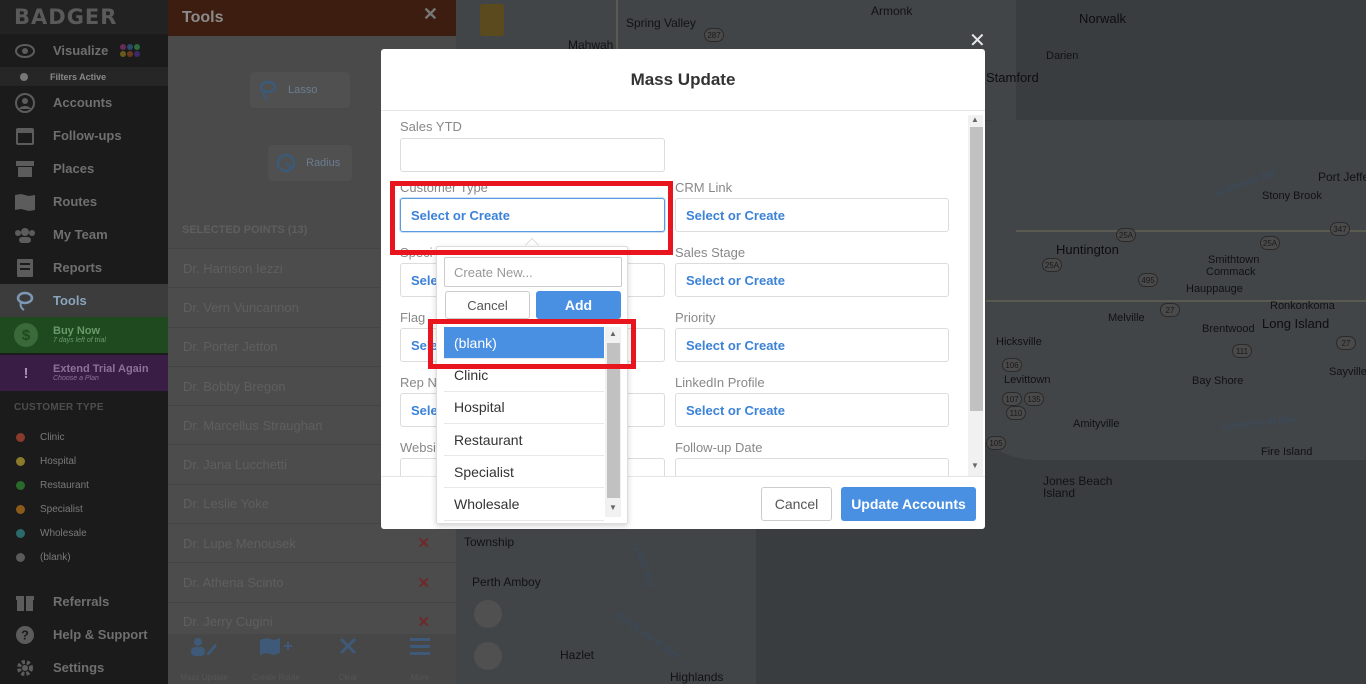  What do you see at coordinates (84, 17) in the screenshot?
I see `badger-logo: BADGER` at bounding box center [84, 17].